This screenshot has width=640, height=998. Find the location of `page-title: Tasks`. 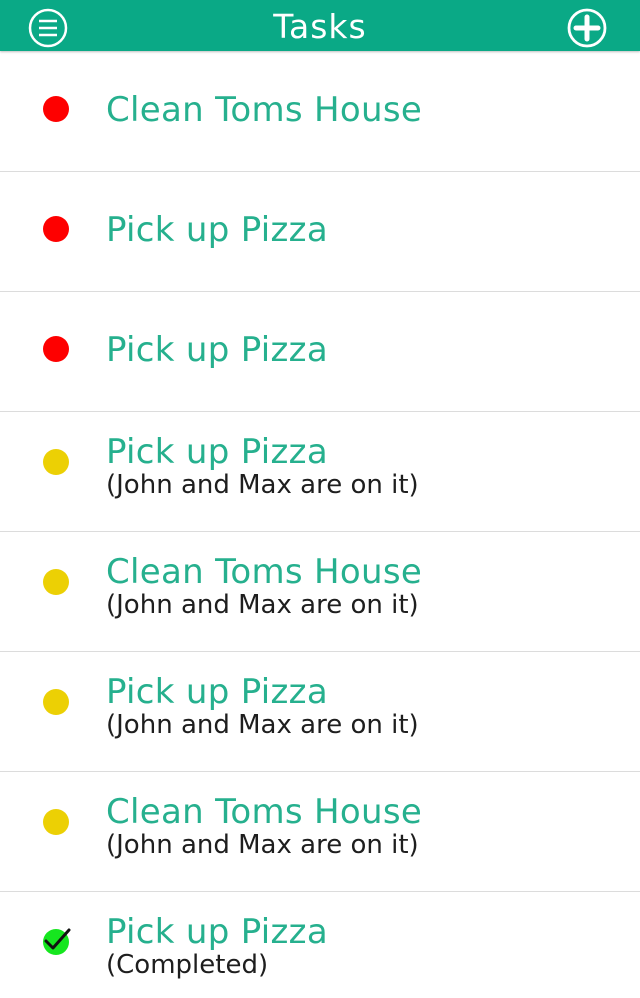

page-title: Tasks is located at coordinates (320, 26).